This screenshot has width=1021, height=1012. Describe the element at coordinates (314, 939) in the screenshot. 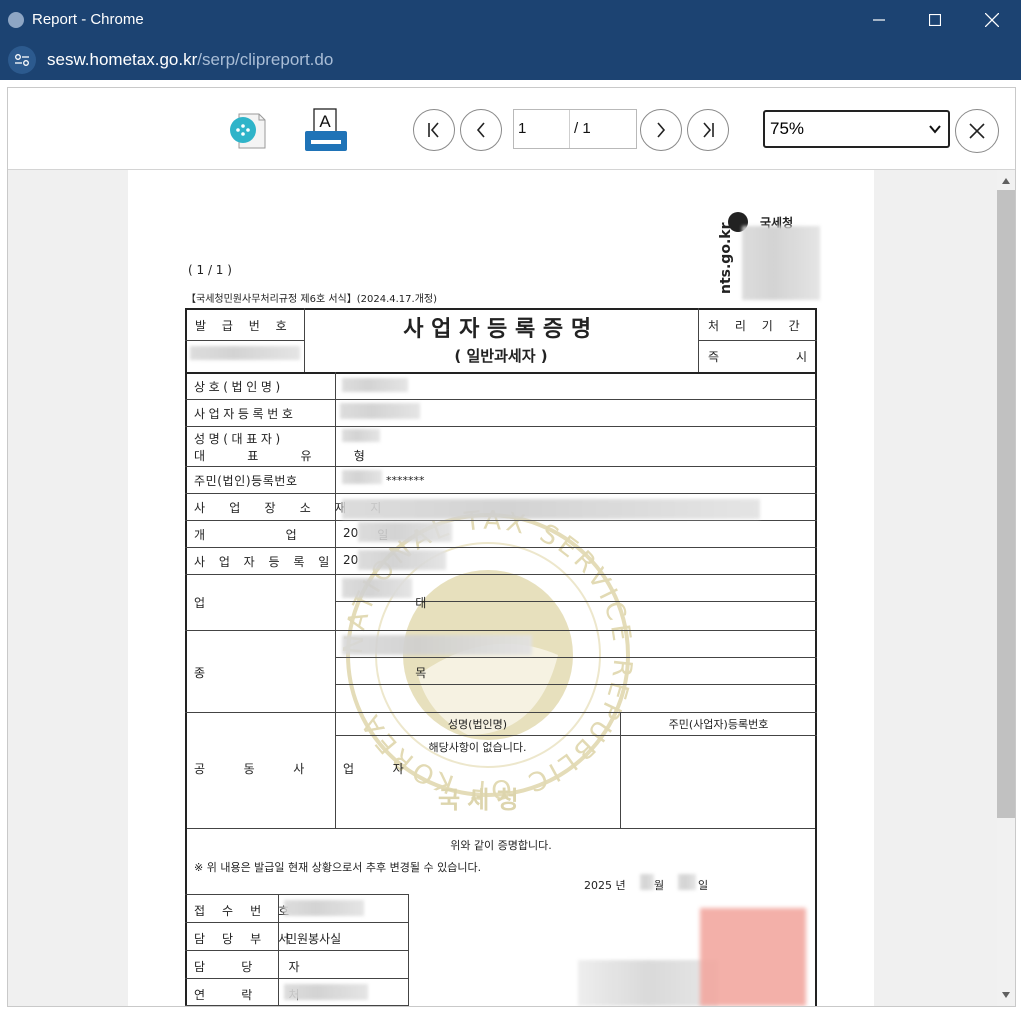

I see `dept-value: 민원봉사실` at that location.